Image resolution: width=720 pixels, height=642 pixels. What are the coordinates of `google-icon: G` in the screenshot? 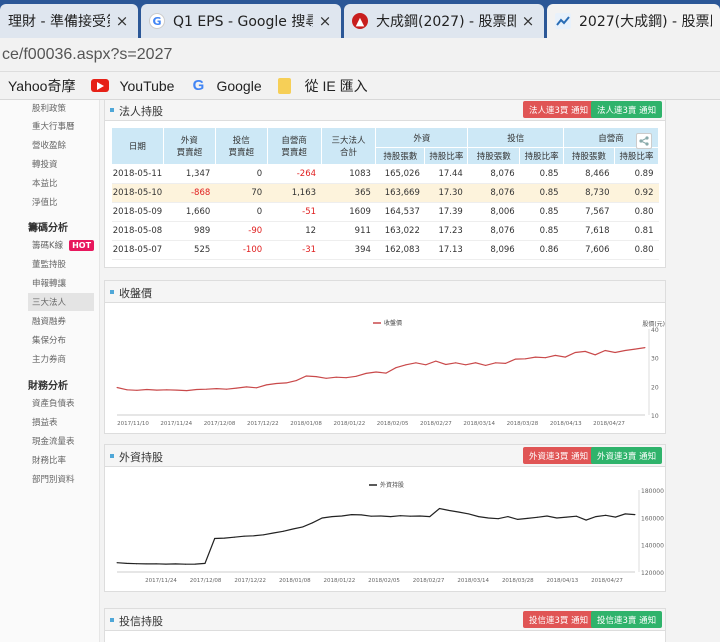 It's located at (157, 21).